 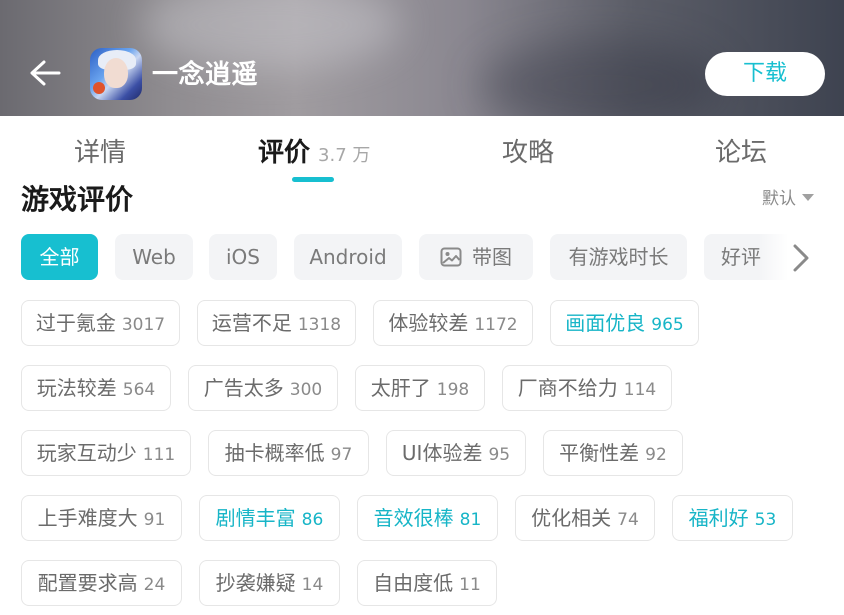 I want to click on filter-label: Web, so click(x=154, y=257).